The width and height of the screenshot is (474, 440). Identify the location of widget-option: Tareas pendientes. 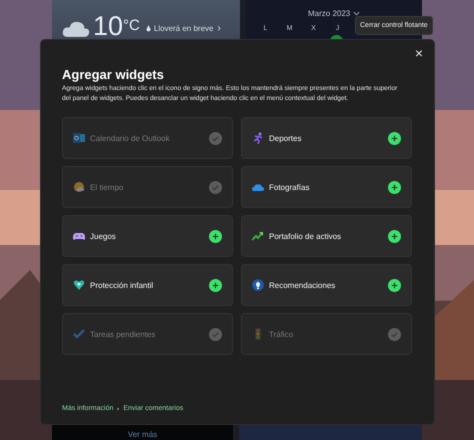
(147, 334).